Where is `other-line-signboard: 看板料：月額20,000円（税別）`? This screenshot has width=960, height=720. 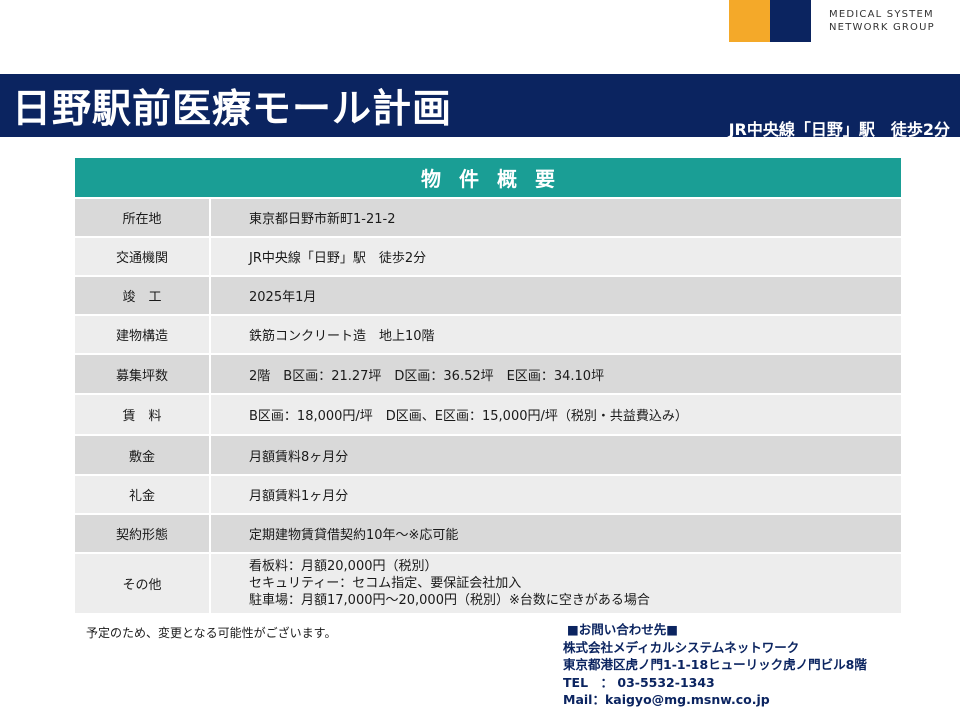
other-line-signboard: 看板料：月額20,000円（税別） is located at coordinates (343, 566).